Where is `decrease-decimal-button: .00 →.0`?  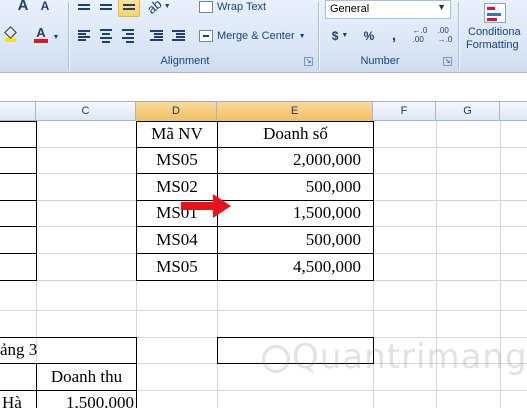
decrease-decimal-button: .00 →.0 is located at coordinates (445, 34).